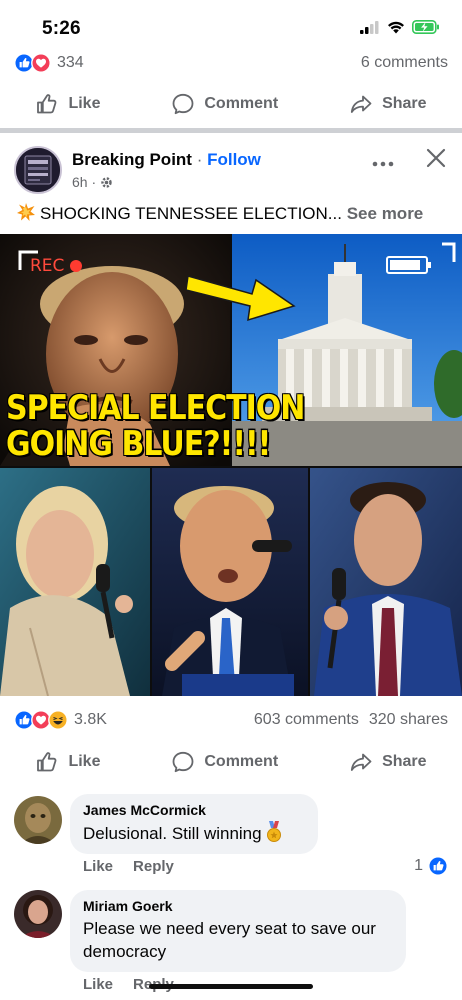 This screenshot has height=1000, width=462. Describe the element at coordinates (234, 159) in the screenshot. I see `follow-button: Follow` at that location.